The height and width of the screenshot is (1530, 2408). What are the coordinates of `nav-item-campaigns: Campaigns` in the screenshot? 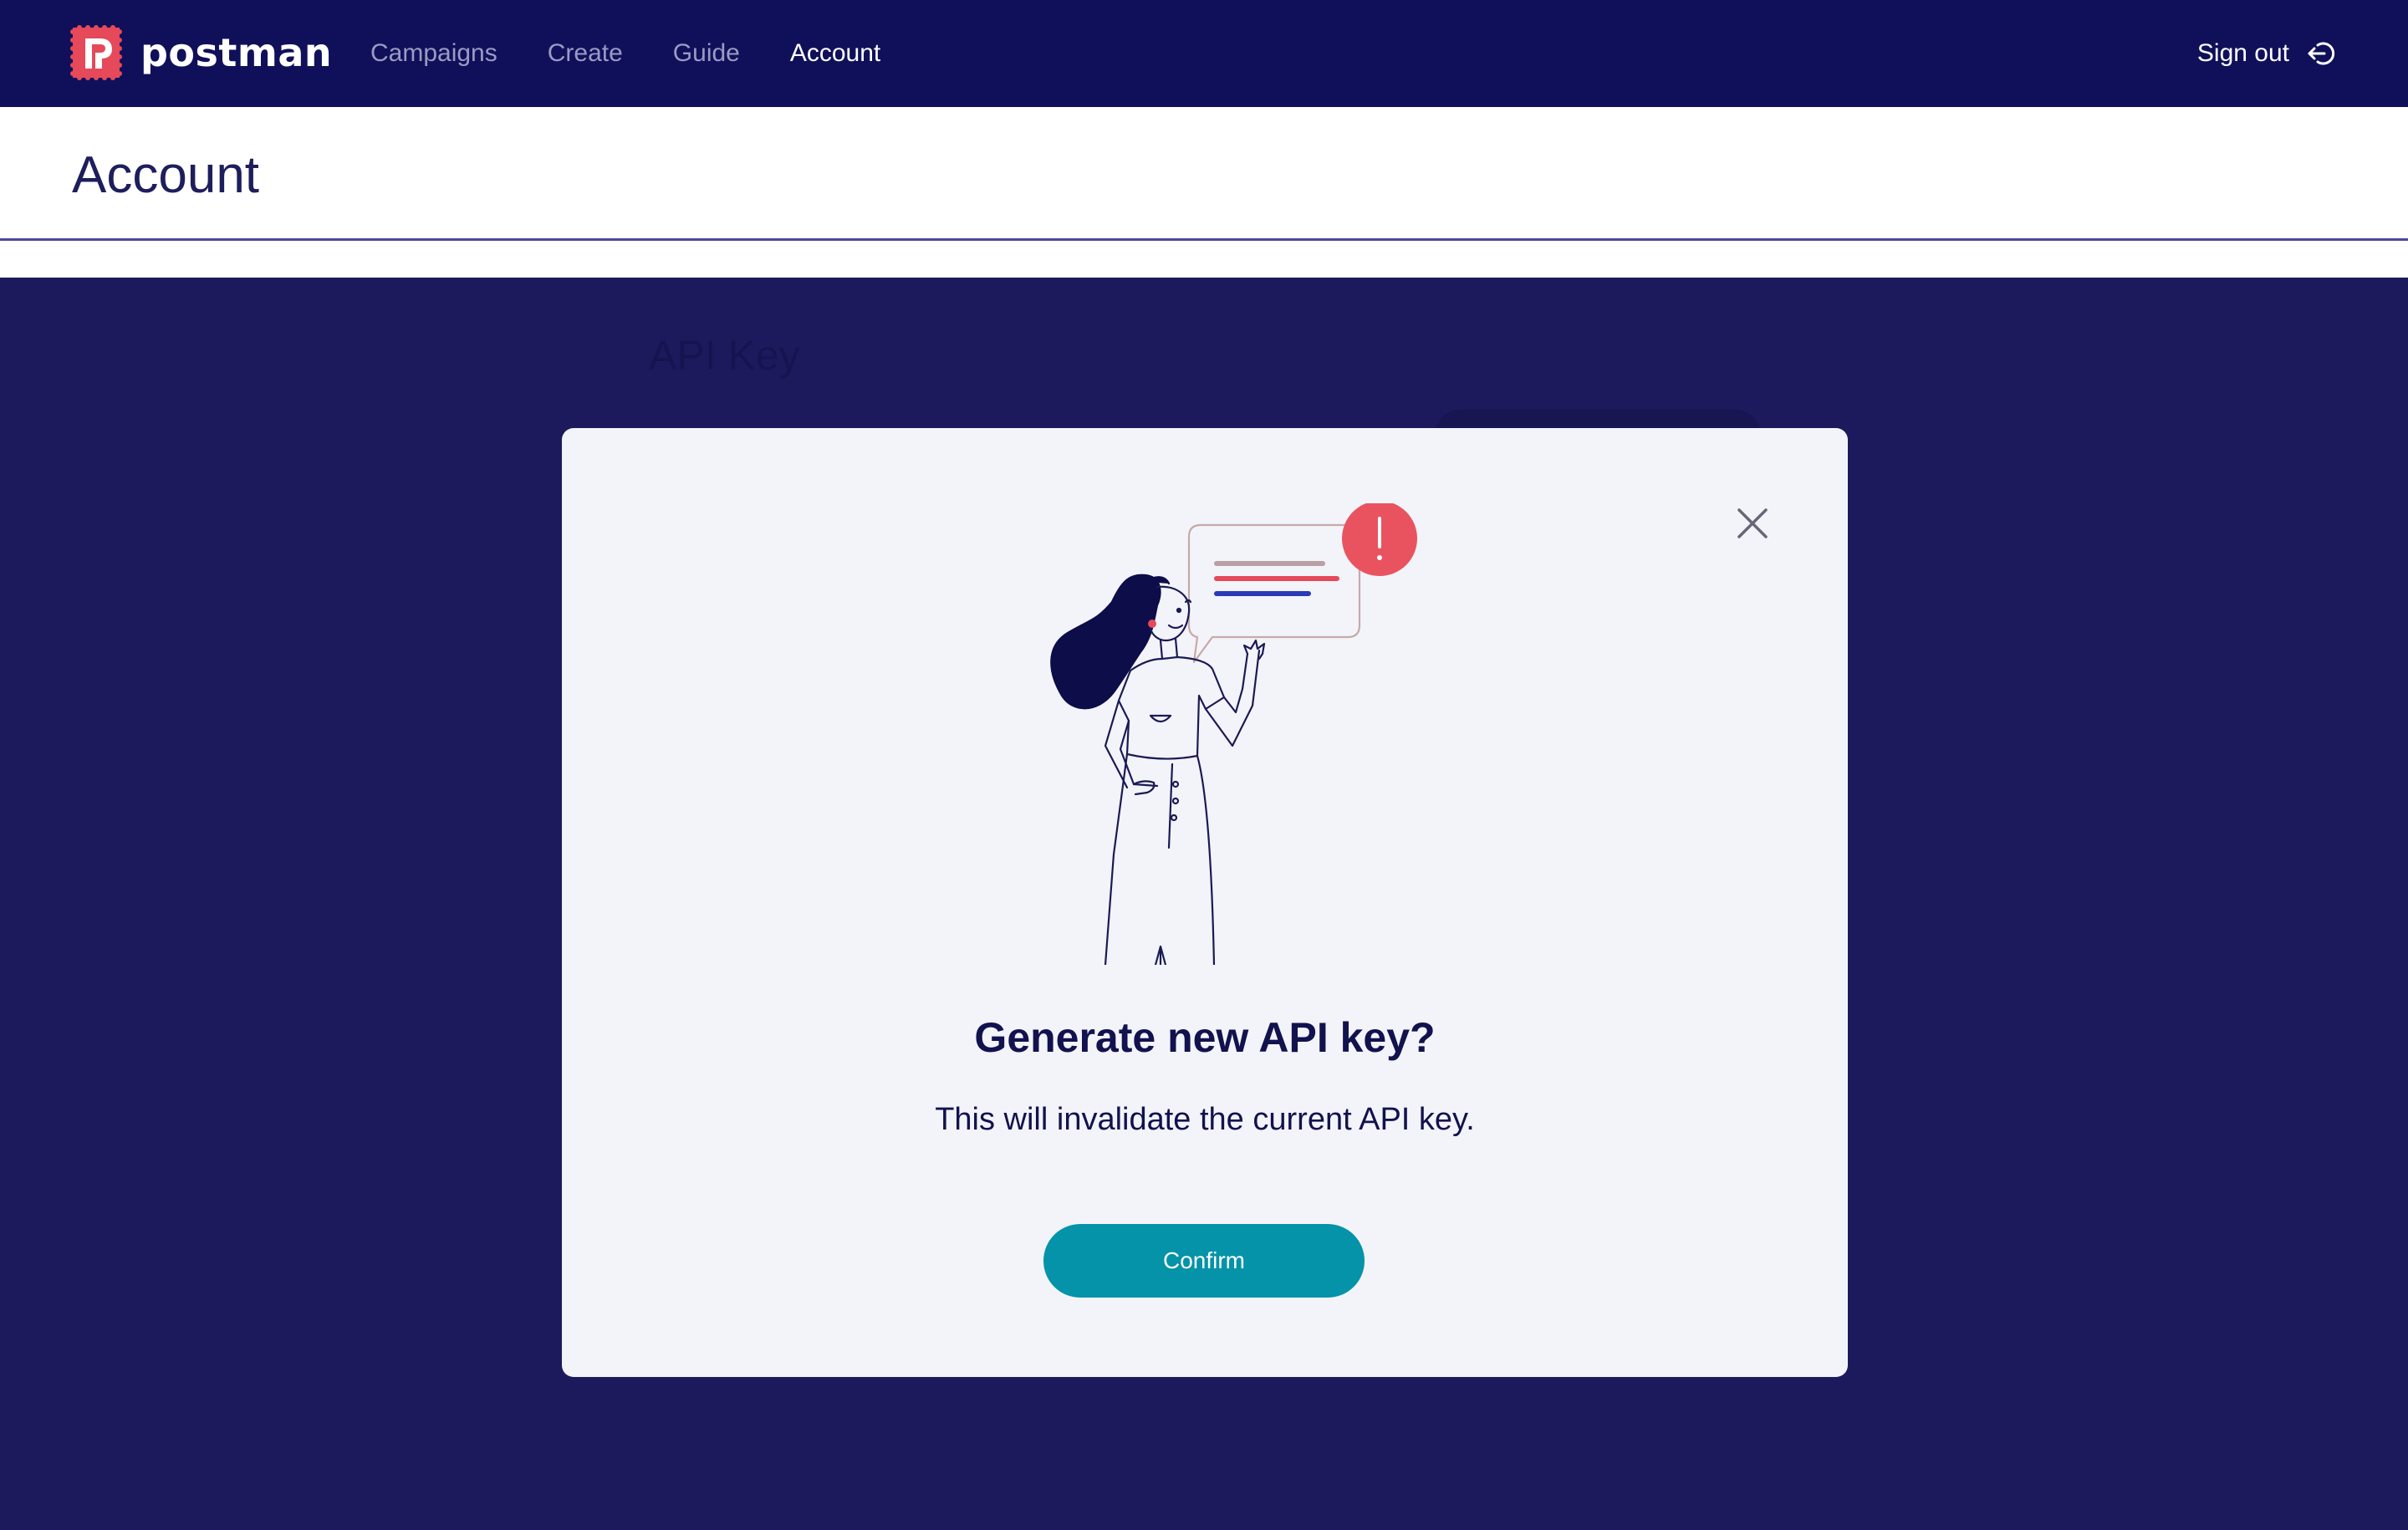 It's located at (433, 54).